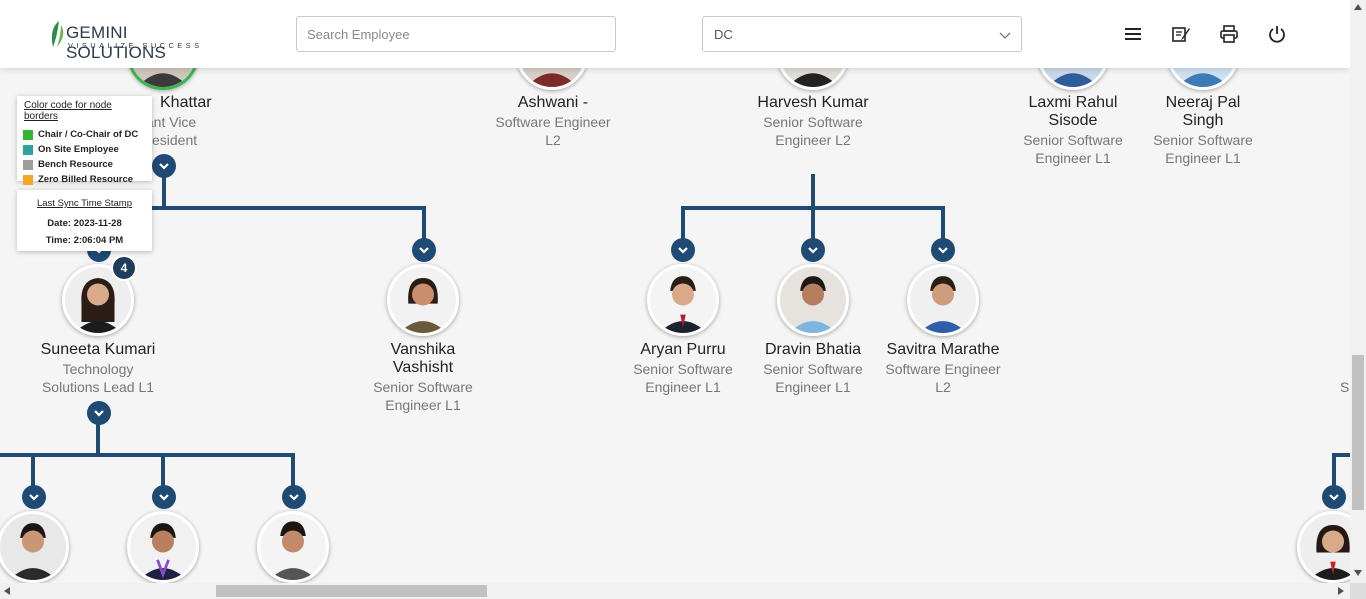  Describe the element at coordinates (1203, 102) in the screenshot. I see `node-name-neeraj: Neeraj Pal` at that location.